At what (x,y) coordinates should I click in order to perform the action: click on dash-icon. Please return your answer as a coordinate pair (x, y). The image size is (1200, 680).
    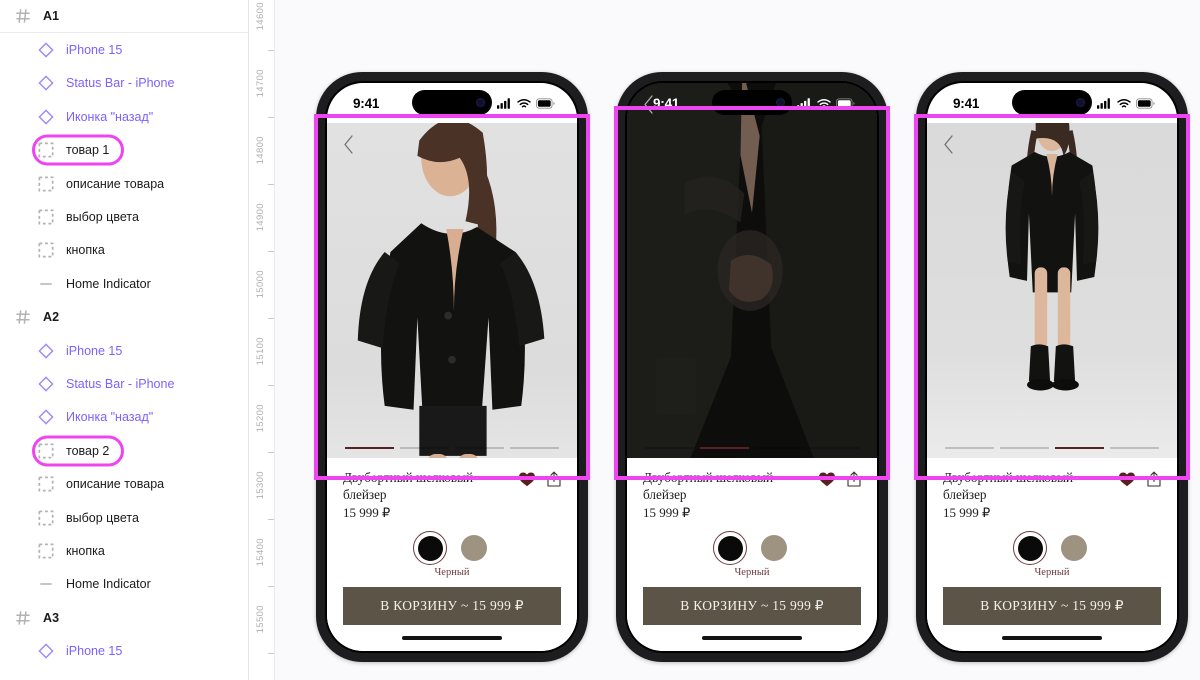
    Looking at the image, I should click on (46, 584).